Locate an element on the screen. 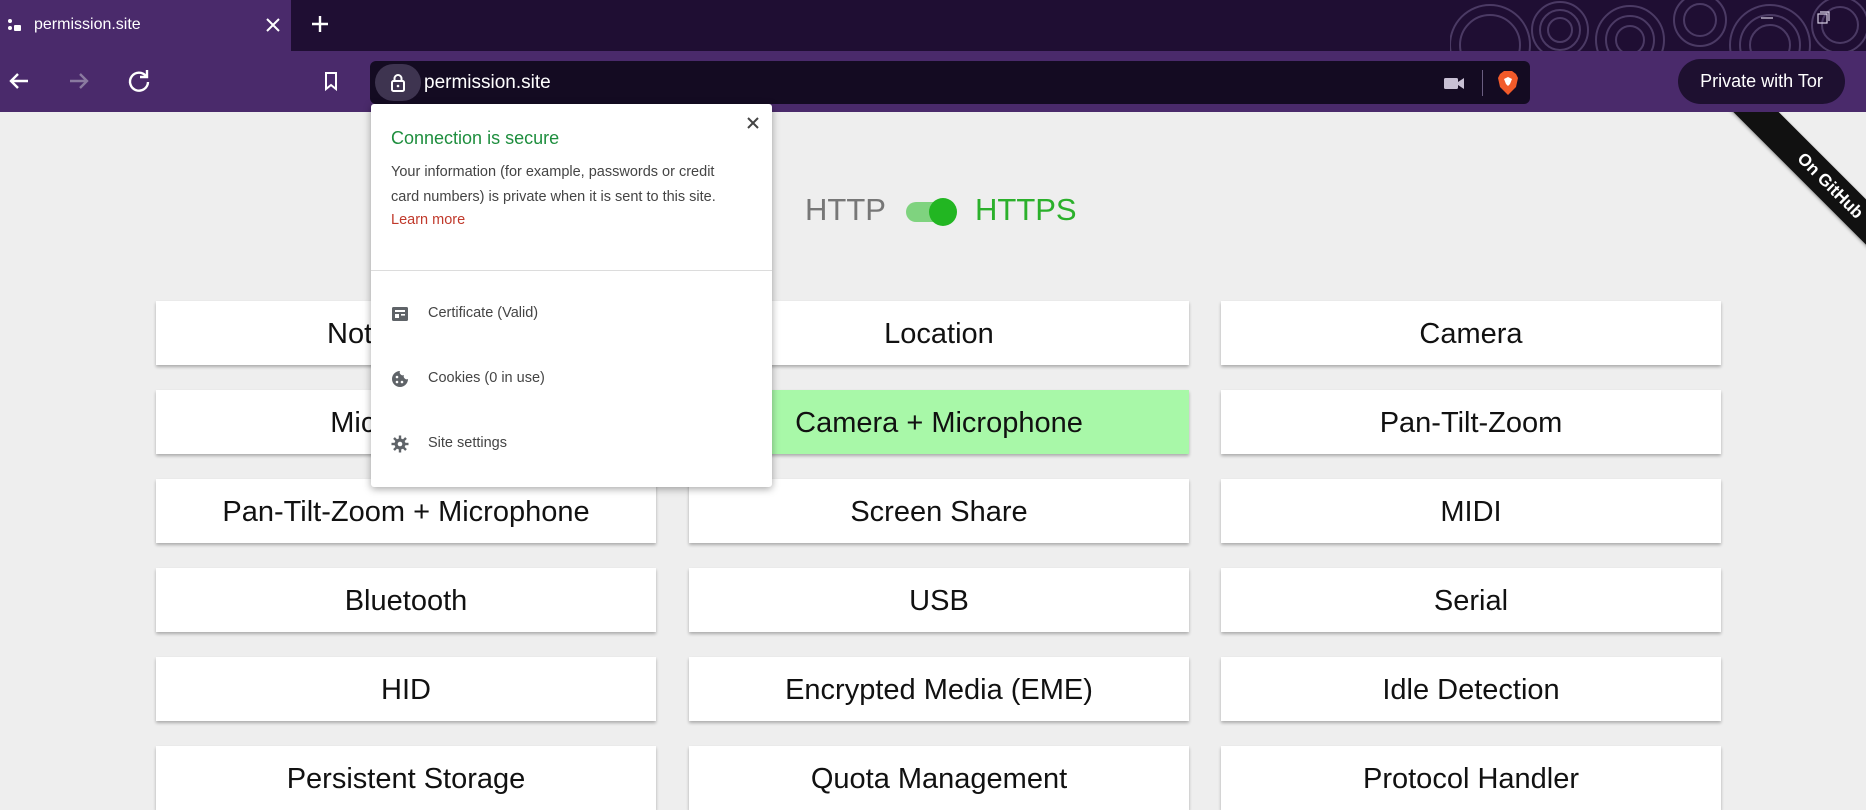 The height and width of the screenshot is (810, 1866). permission-button-eme: Encrypted Media (EME) is located at coordinates (939, 689).